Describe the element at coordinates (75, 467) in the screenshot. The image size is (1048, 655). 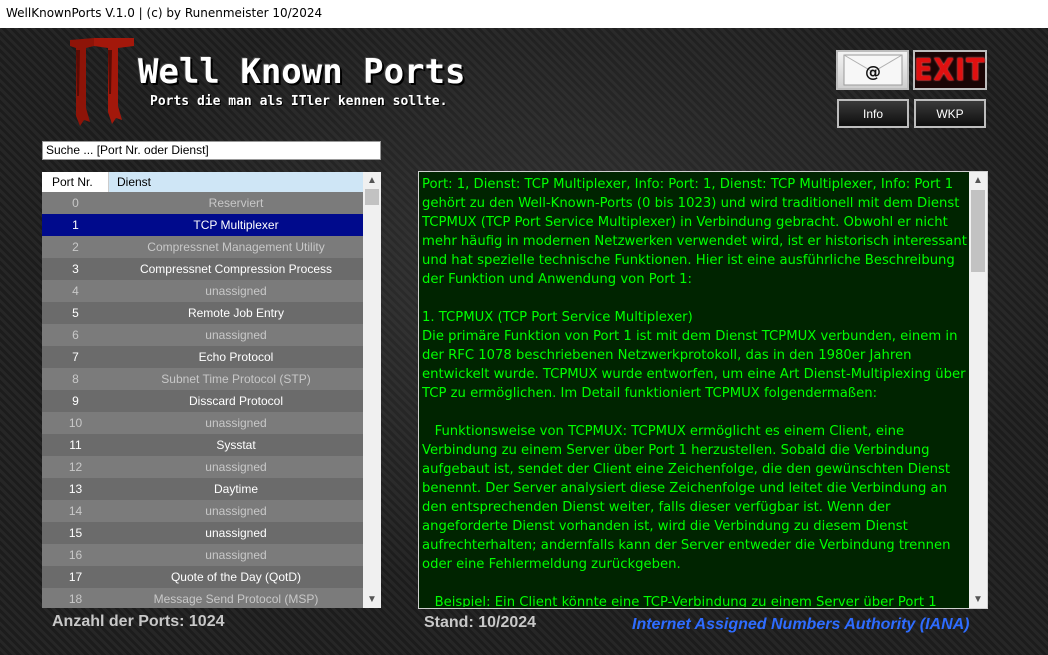
I see `port-number-cell: 12` at that location.